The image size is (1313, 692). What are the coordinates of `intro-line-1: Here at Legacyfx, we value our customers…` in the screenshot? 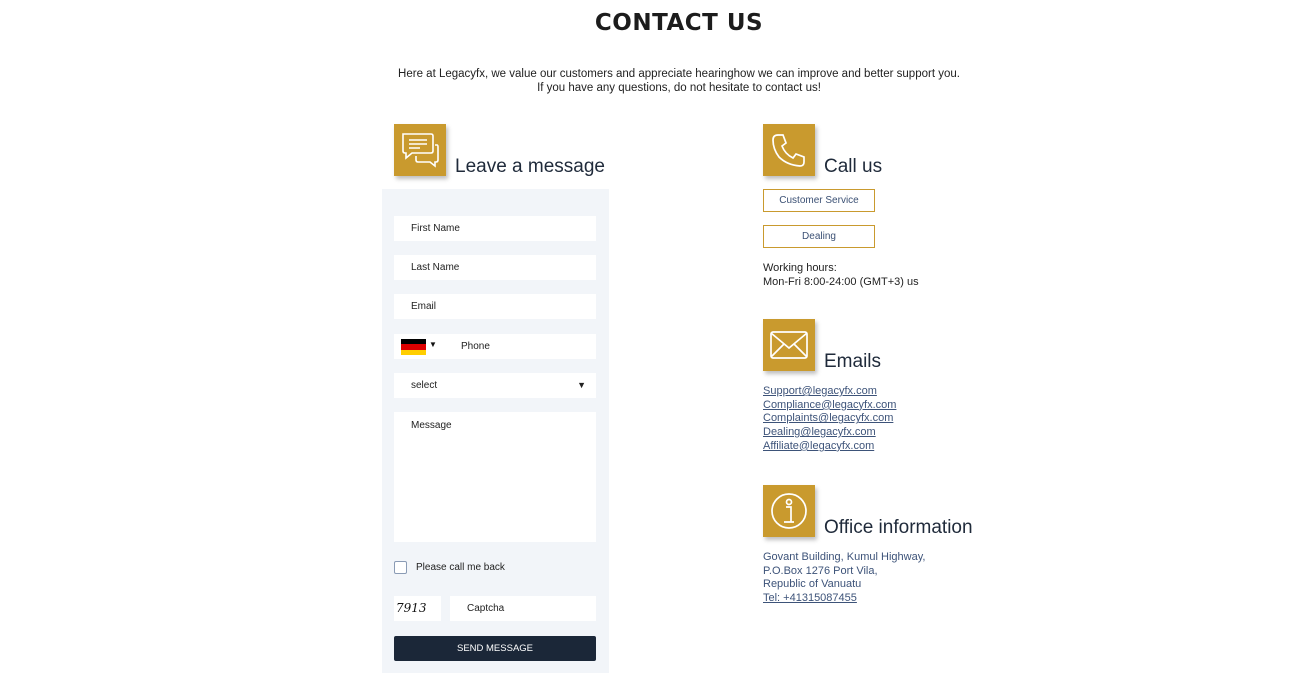 It's located at (679, 74).